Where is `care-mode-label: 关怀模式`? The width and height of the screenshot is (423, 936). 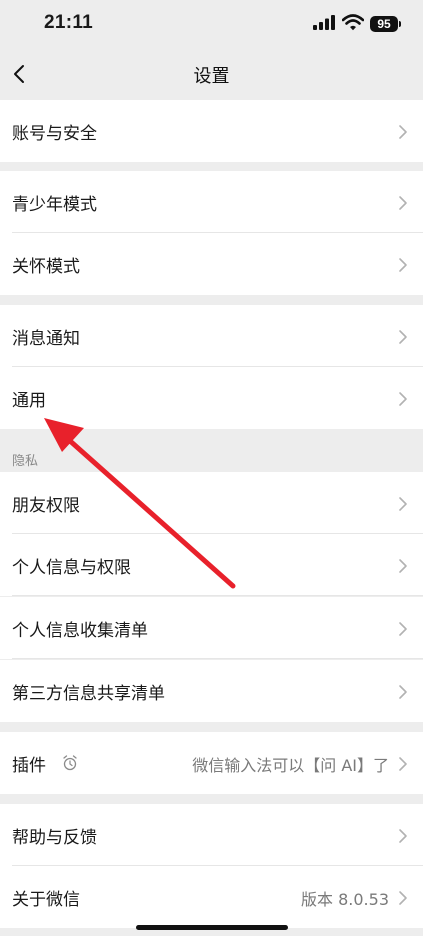 care-mode-label: 关怀模式 is located at coordinates (46, 267).